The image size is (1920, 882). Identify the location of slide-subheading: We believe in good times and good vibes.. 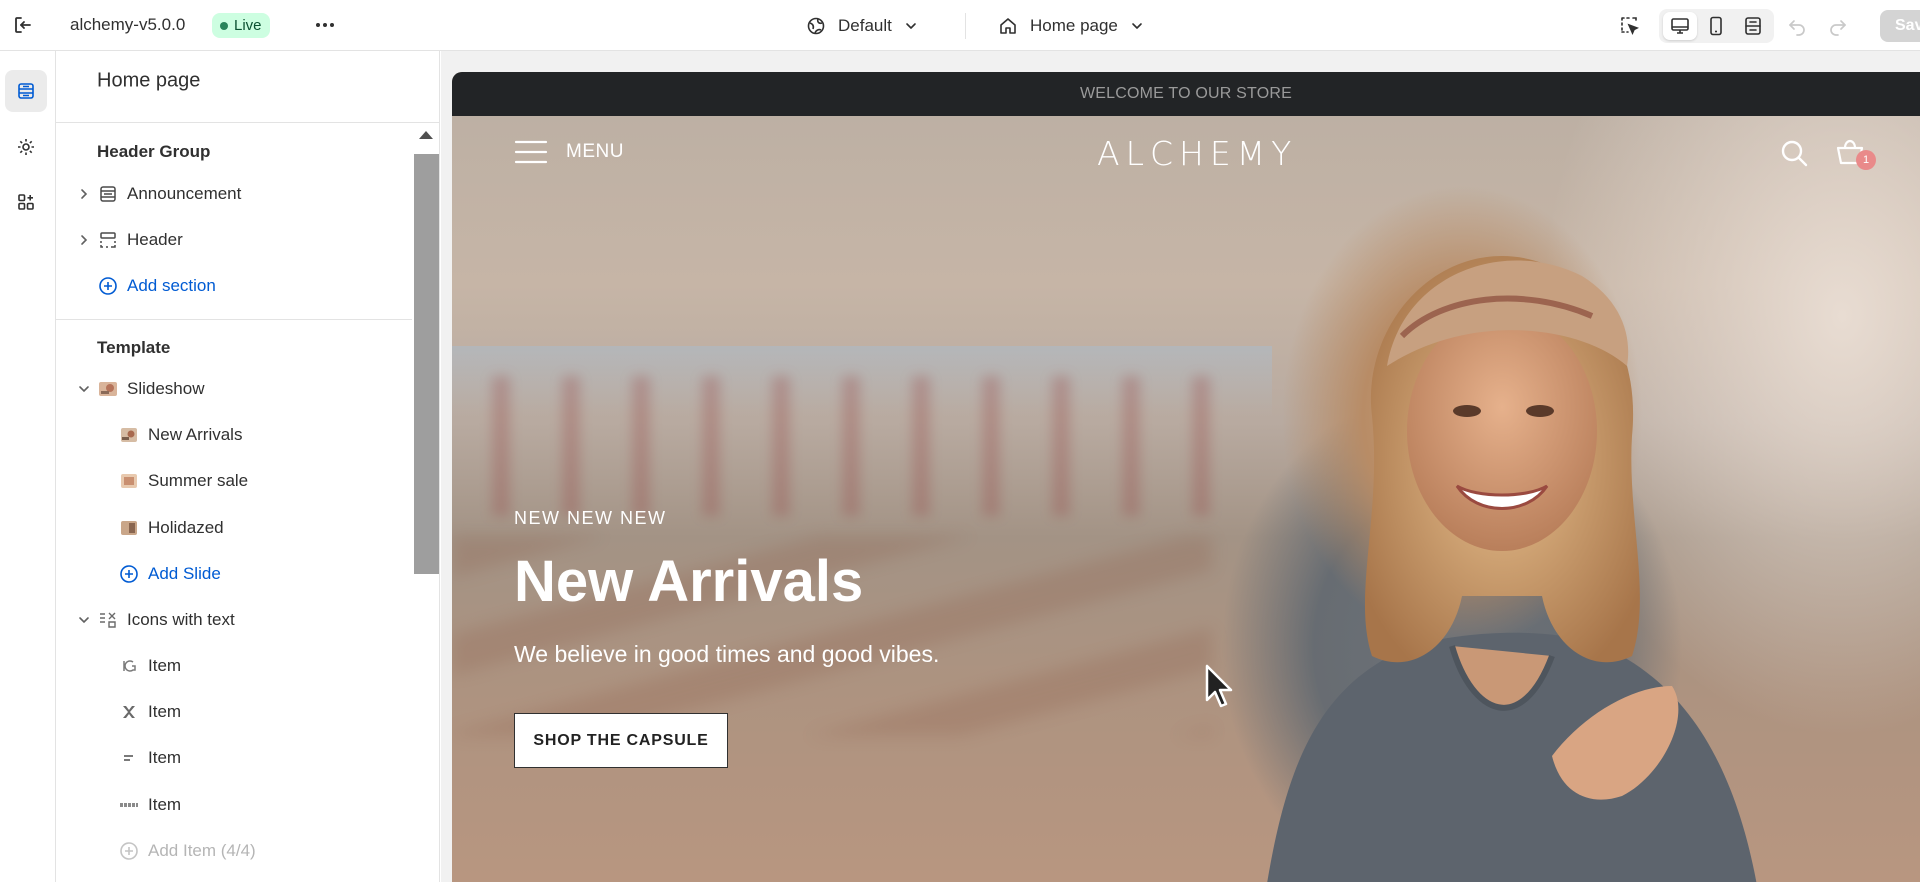
(727, 654).